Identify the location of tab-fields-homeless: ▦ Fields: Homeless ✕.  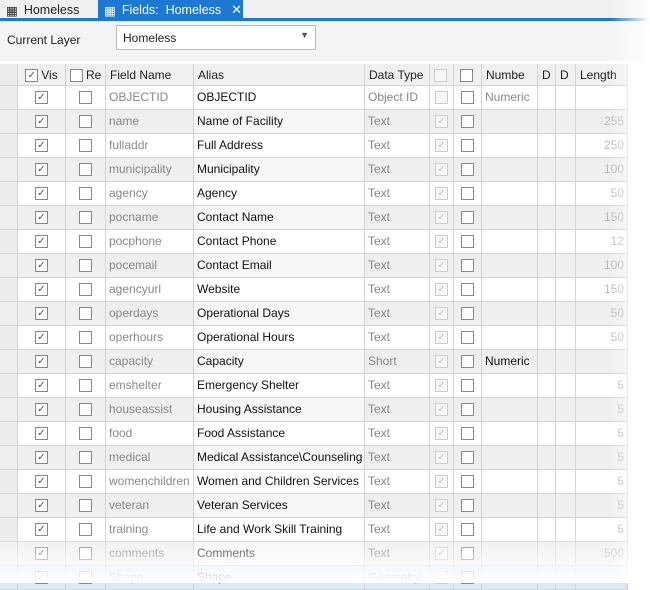
(170, 10).